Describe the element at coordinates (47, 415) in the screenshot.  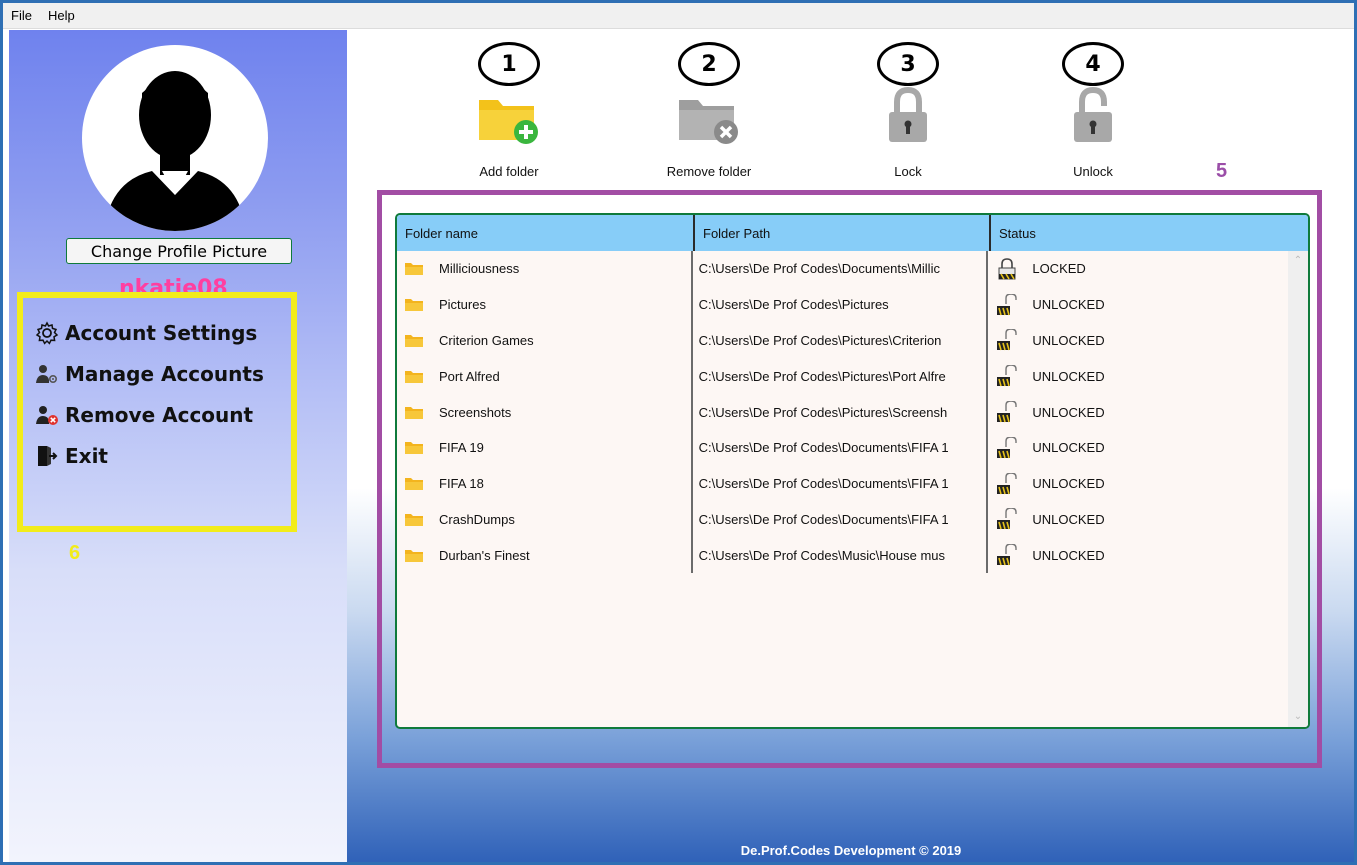
I see `user-remove-icon` at that location.